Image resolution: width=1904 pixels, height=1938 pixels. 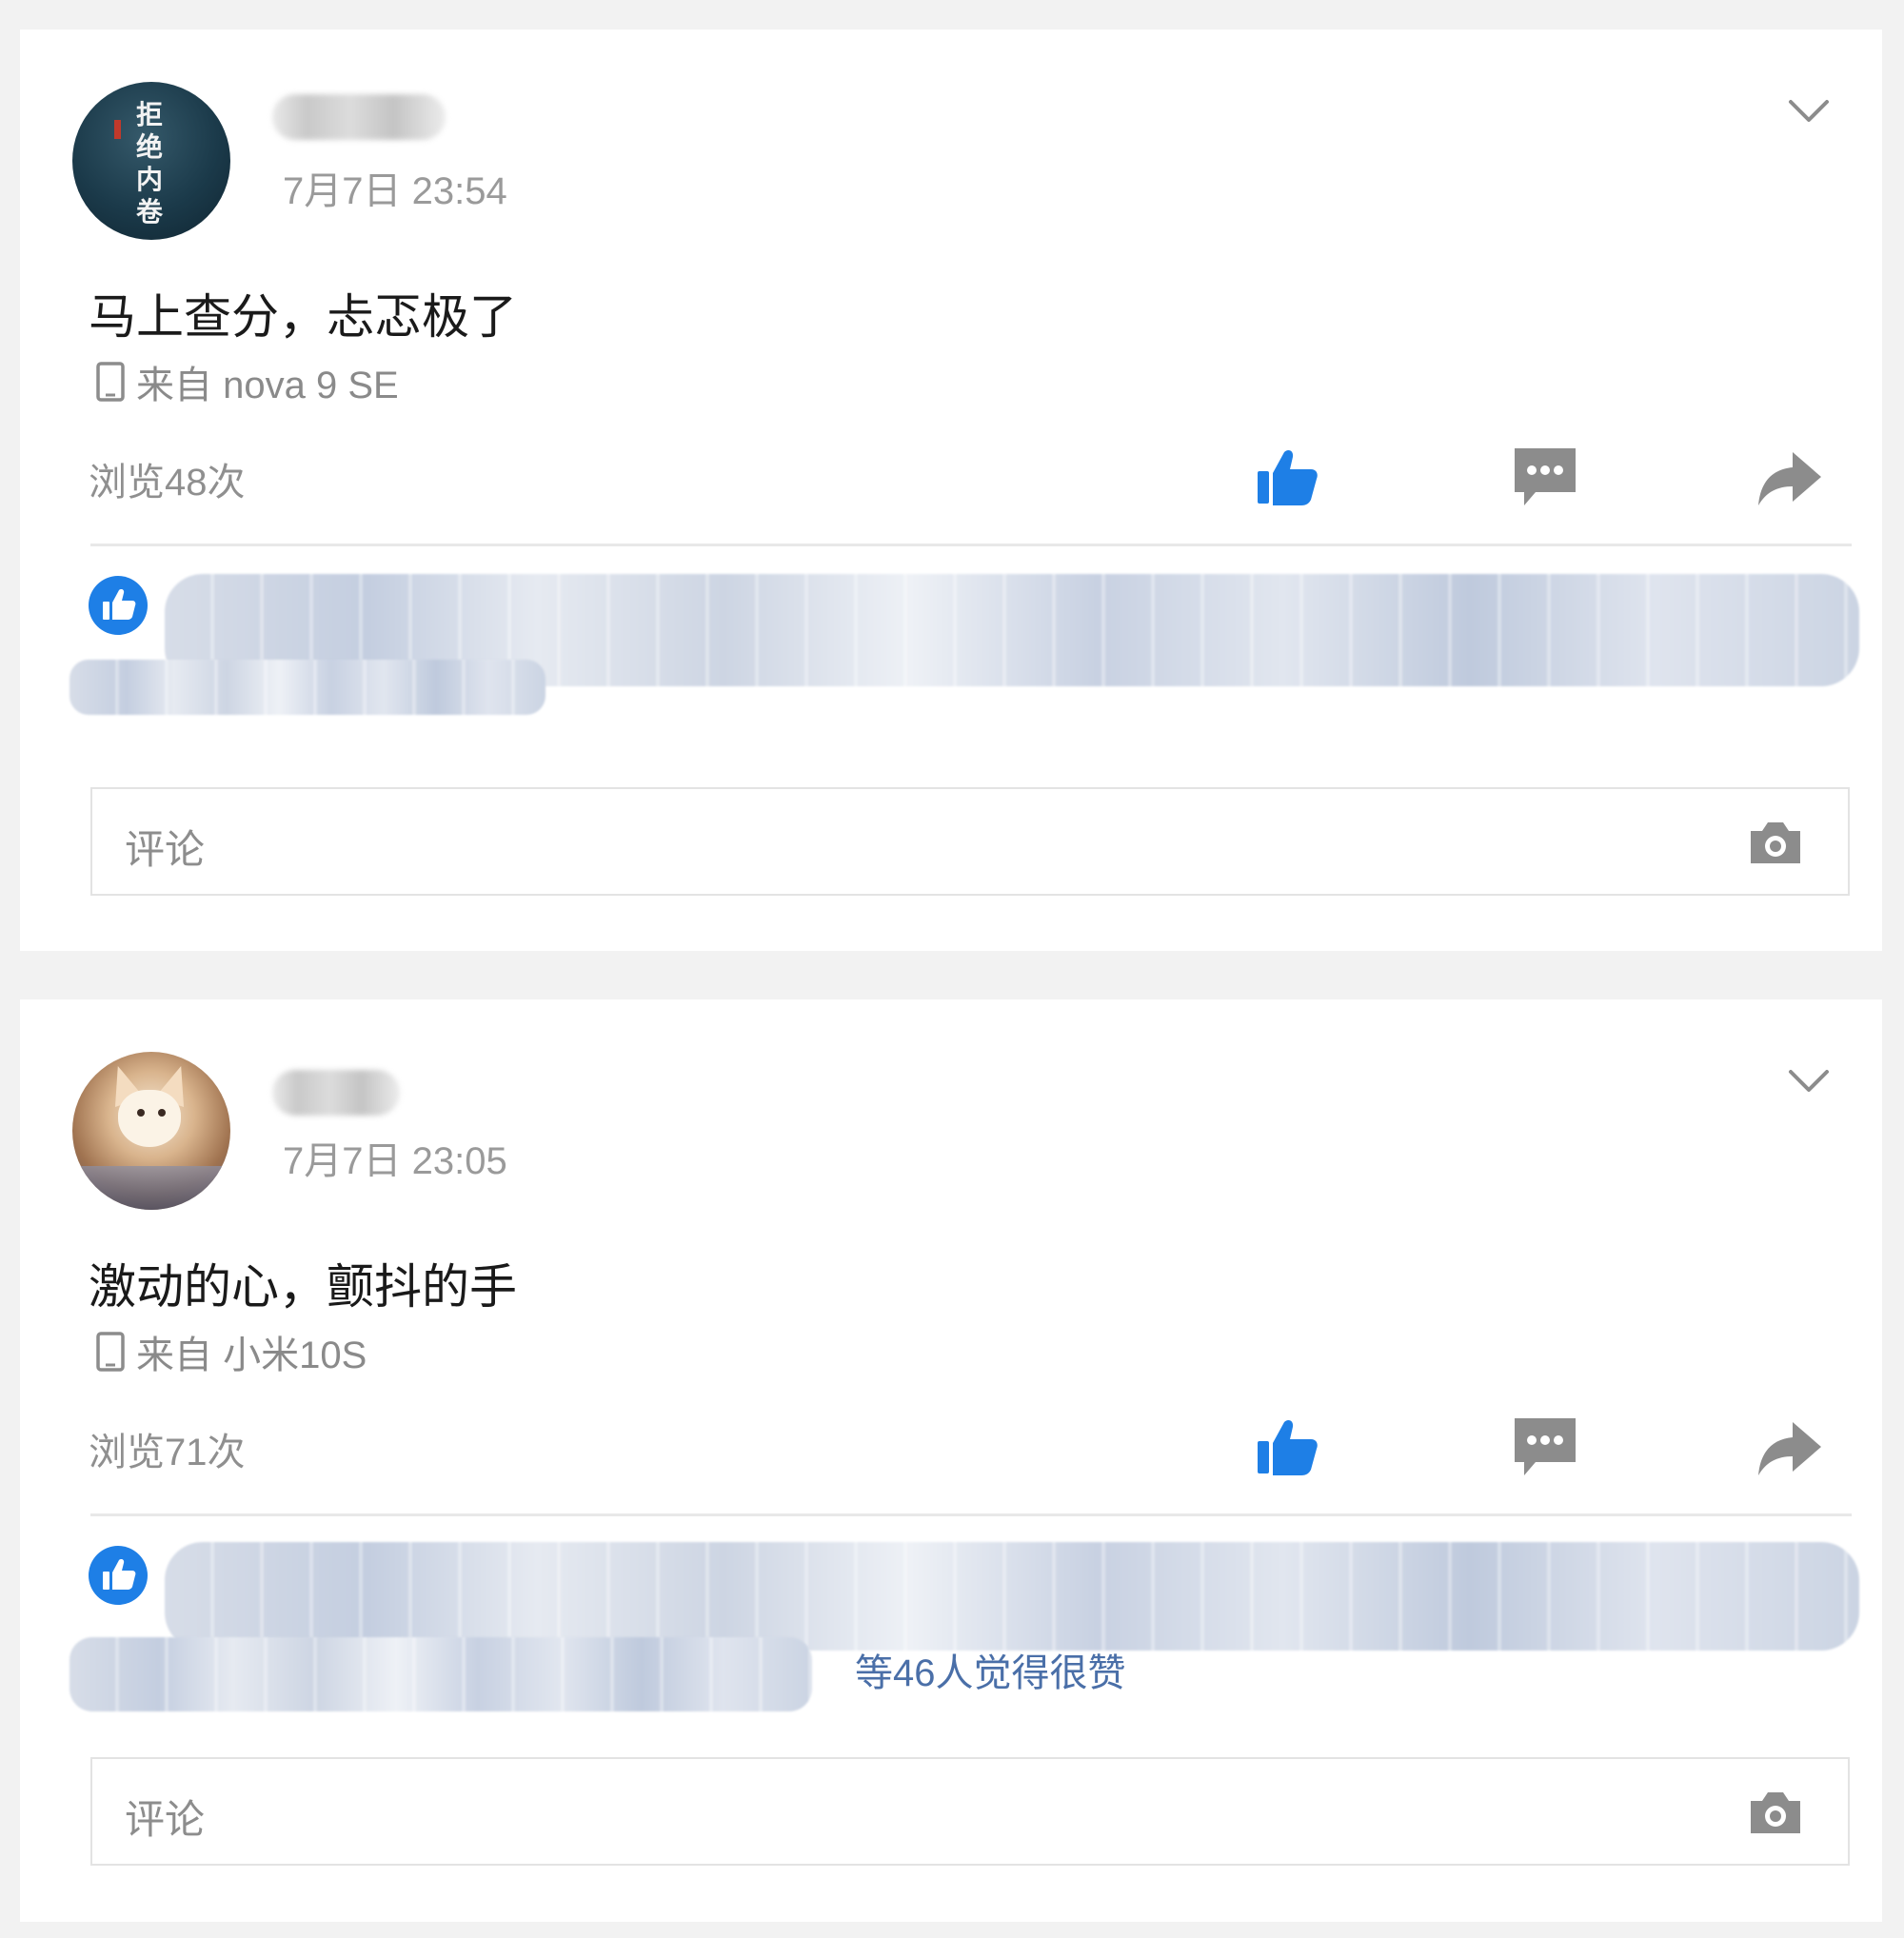 I want to click on post-text: 激动的心，颤抖的手, so click(x=303, y=1287).